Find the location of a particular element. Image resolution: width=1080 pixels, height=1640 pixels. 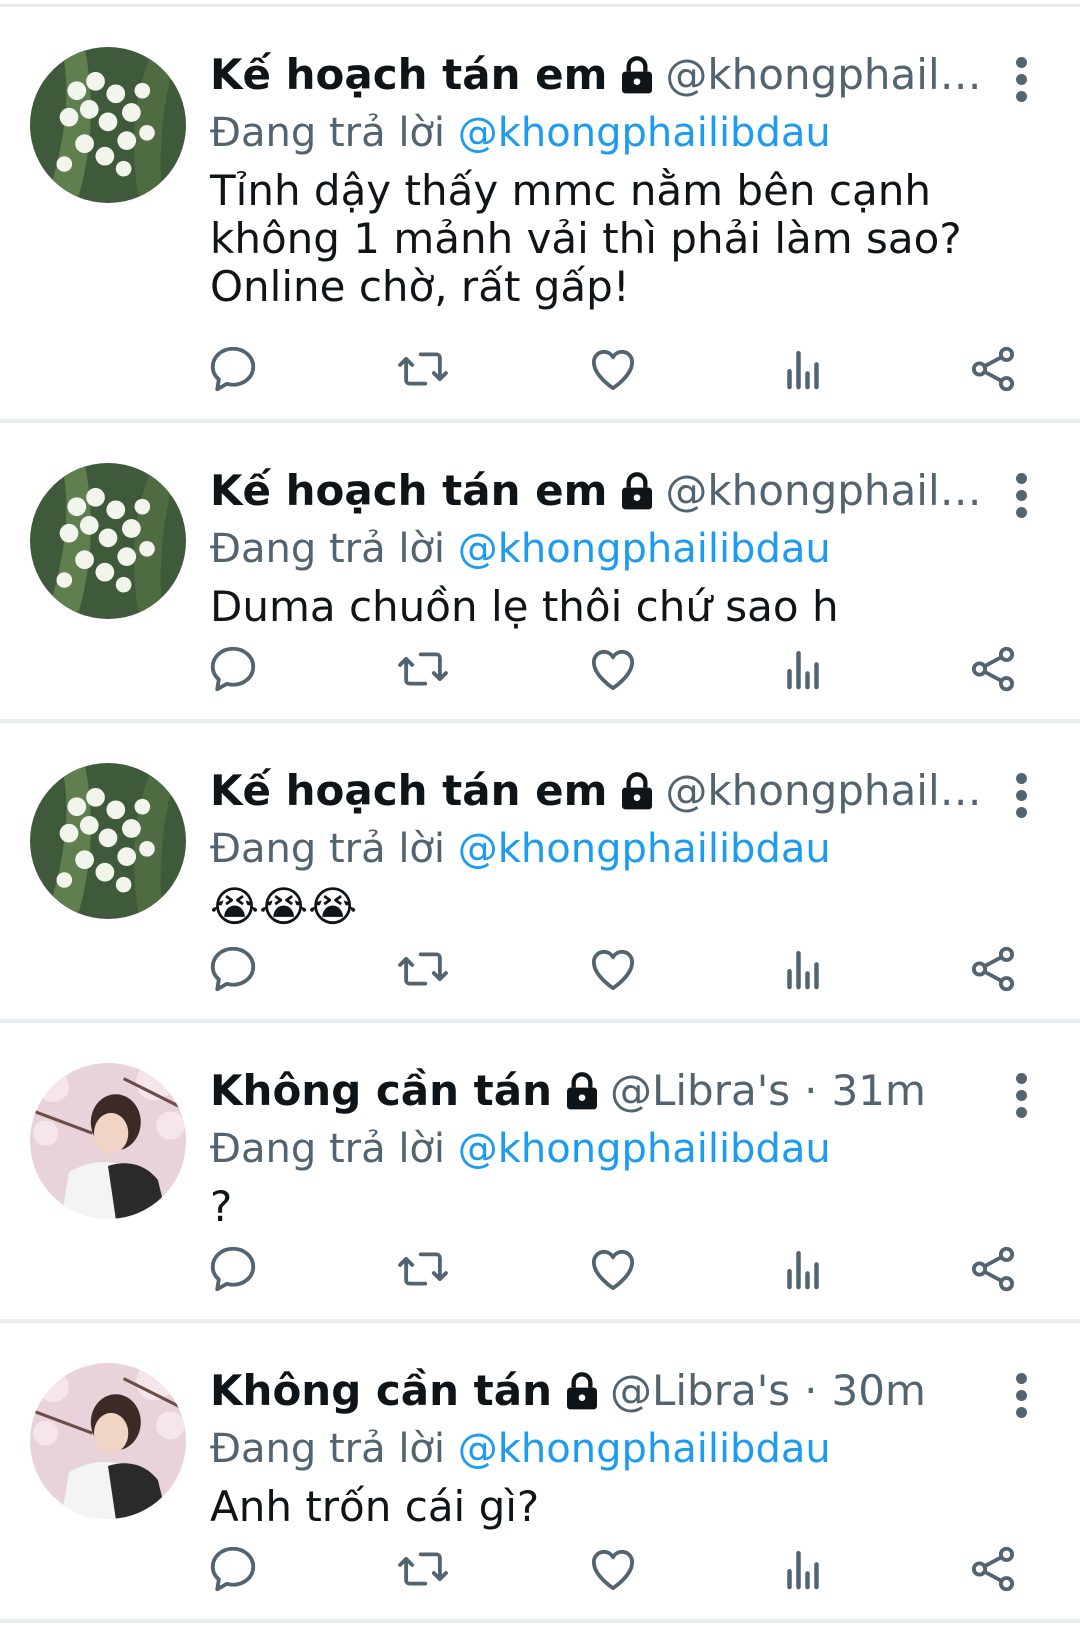

tweet-text: ? is located at coordinates (221, 1206).